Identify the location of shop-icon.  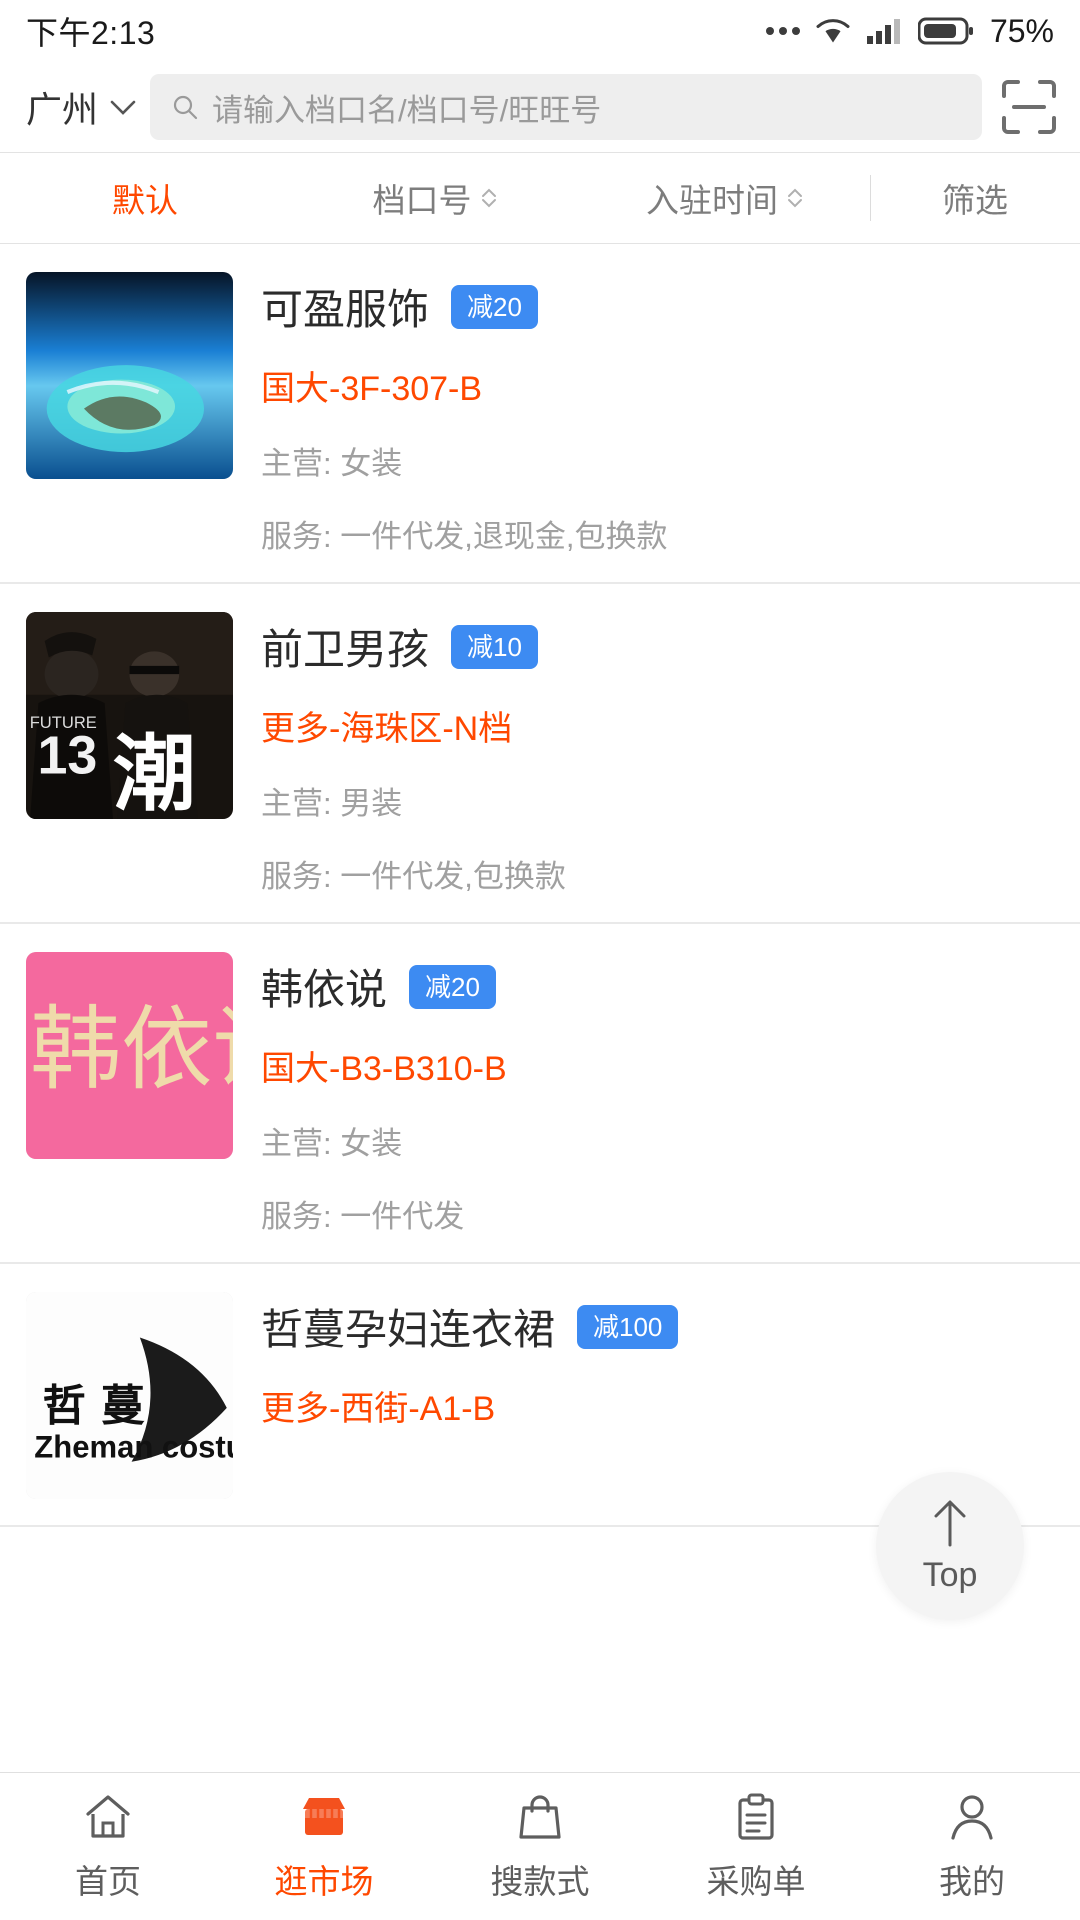
(324, 1817).